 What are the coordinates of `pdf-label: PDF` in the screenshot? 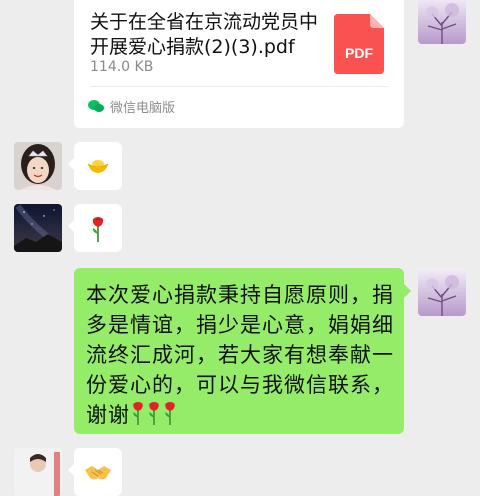 It's located at (359, 53).